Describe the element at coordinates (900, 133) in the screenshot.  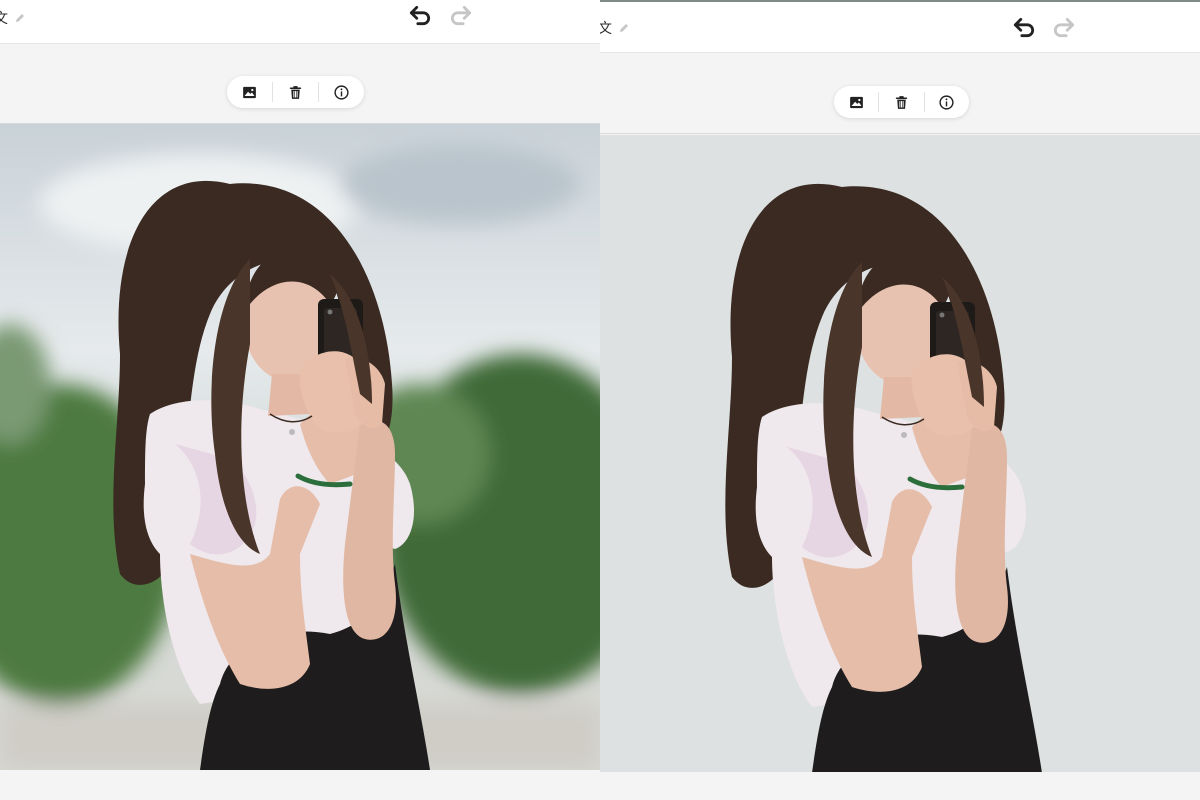
I see `canvas-divider` at that location.